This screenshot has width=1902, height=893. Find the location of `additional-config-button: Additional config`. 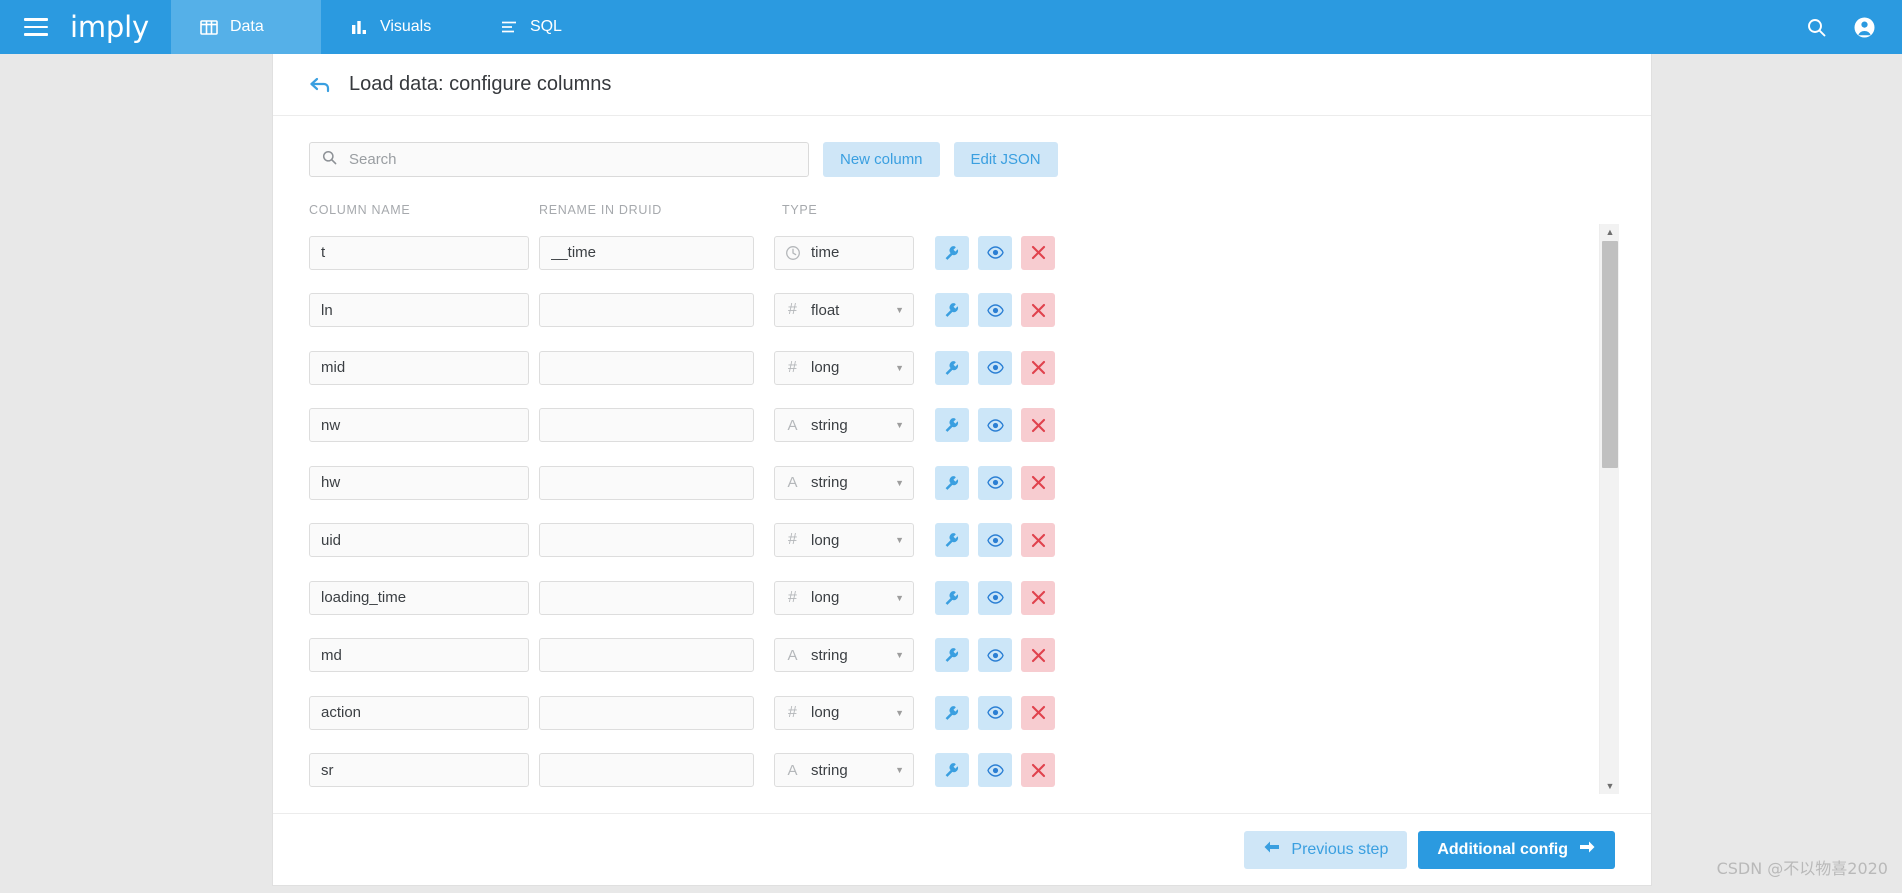

additional-config-button: Additional config is located at coordinates (1516, 849).